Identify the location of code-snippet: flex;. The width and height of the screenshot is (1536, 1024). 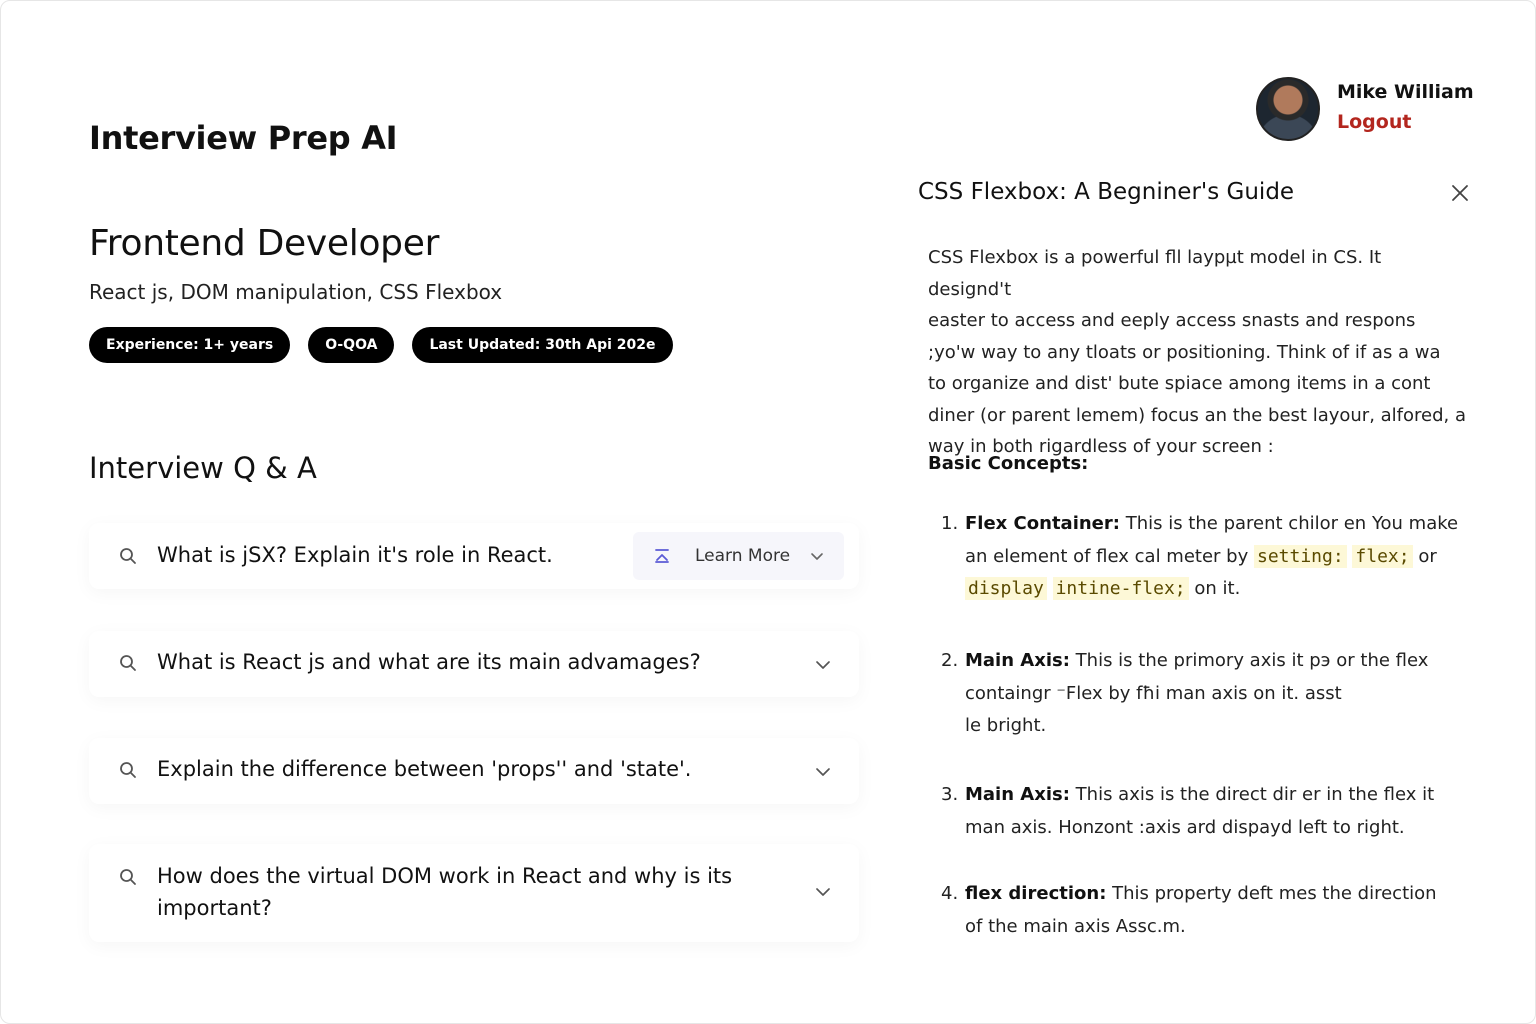
(1382, 556).